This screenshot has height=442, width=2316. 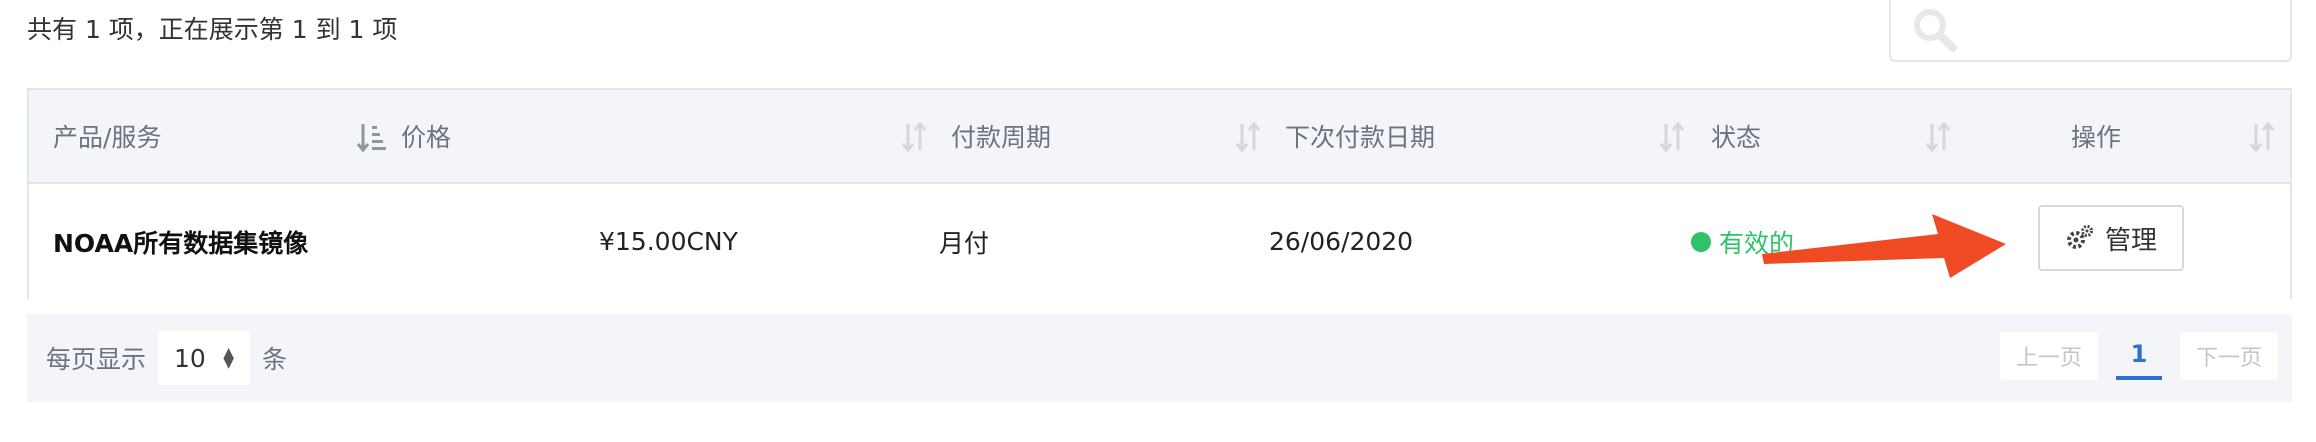 What do you see at coordinates (96, 359) in the screenshot?
I see `page-size-prefix: 每页显示` at bounding box center [96, 359].